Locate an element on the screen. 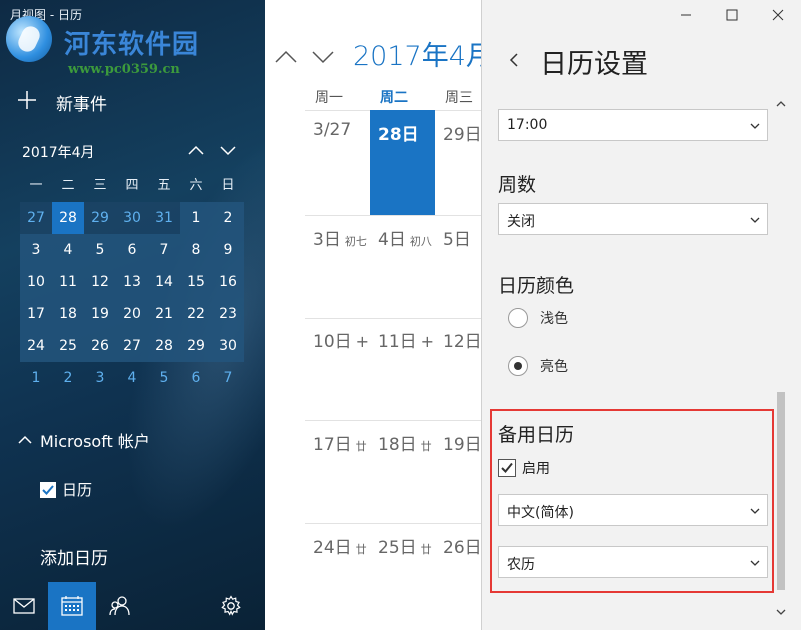 The width and height of the screenshot is (801, 630). color-option-light: 浅色 is located at coordinates (538, 318).